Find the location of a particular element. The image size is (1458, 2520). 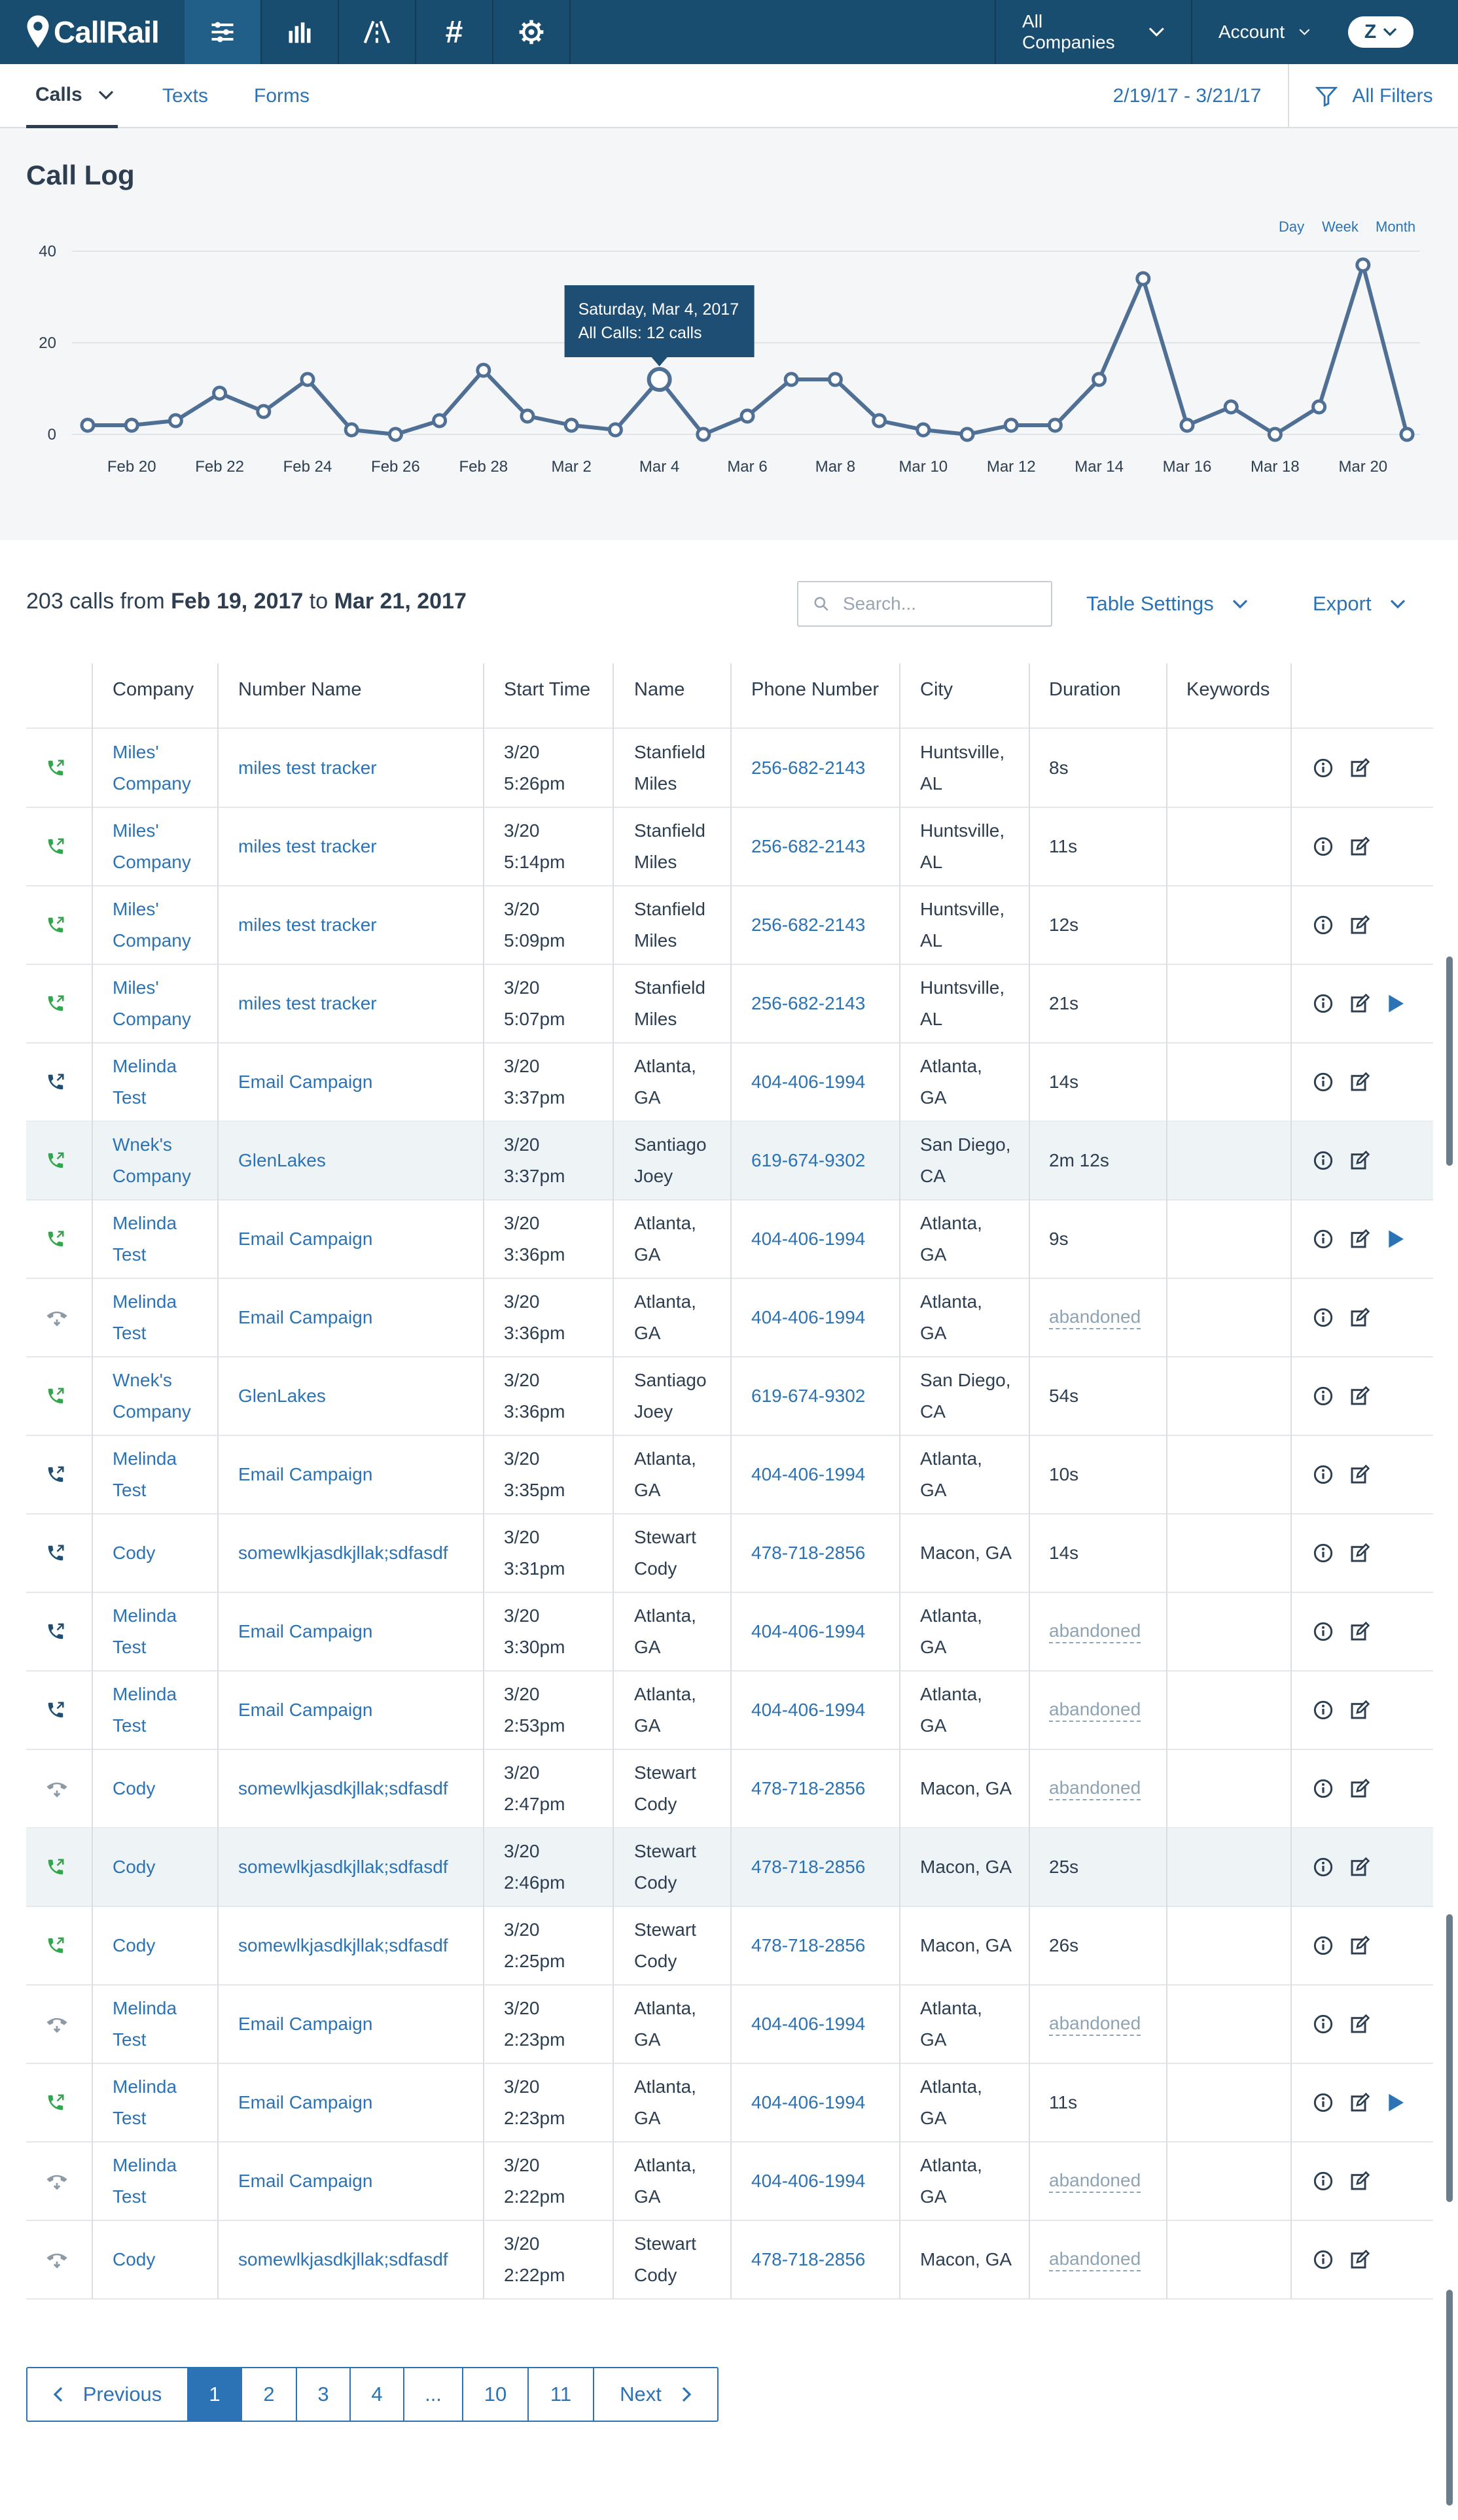

user-avatar-menu: Z is located at coordinates (1381, 32).